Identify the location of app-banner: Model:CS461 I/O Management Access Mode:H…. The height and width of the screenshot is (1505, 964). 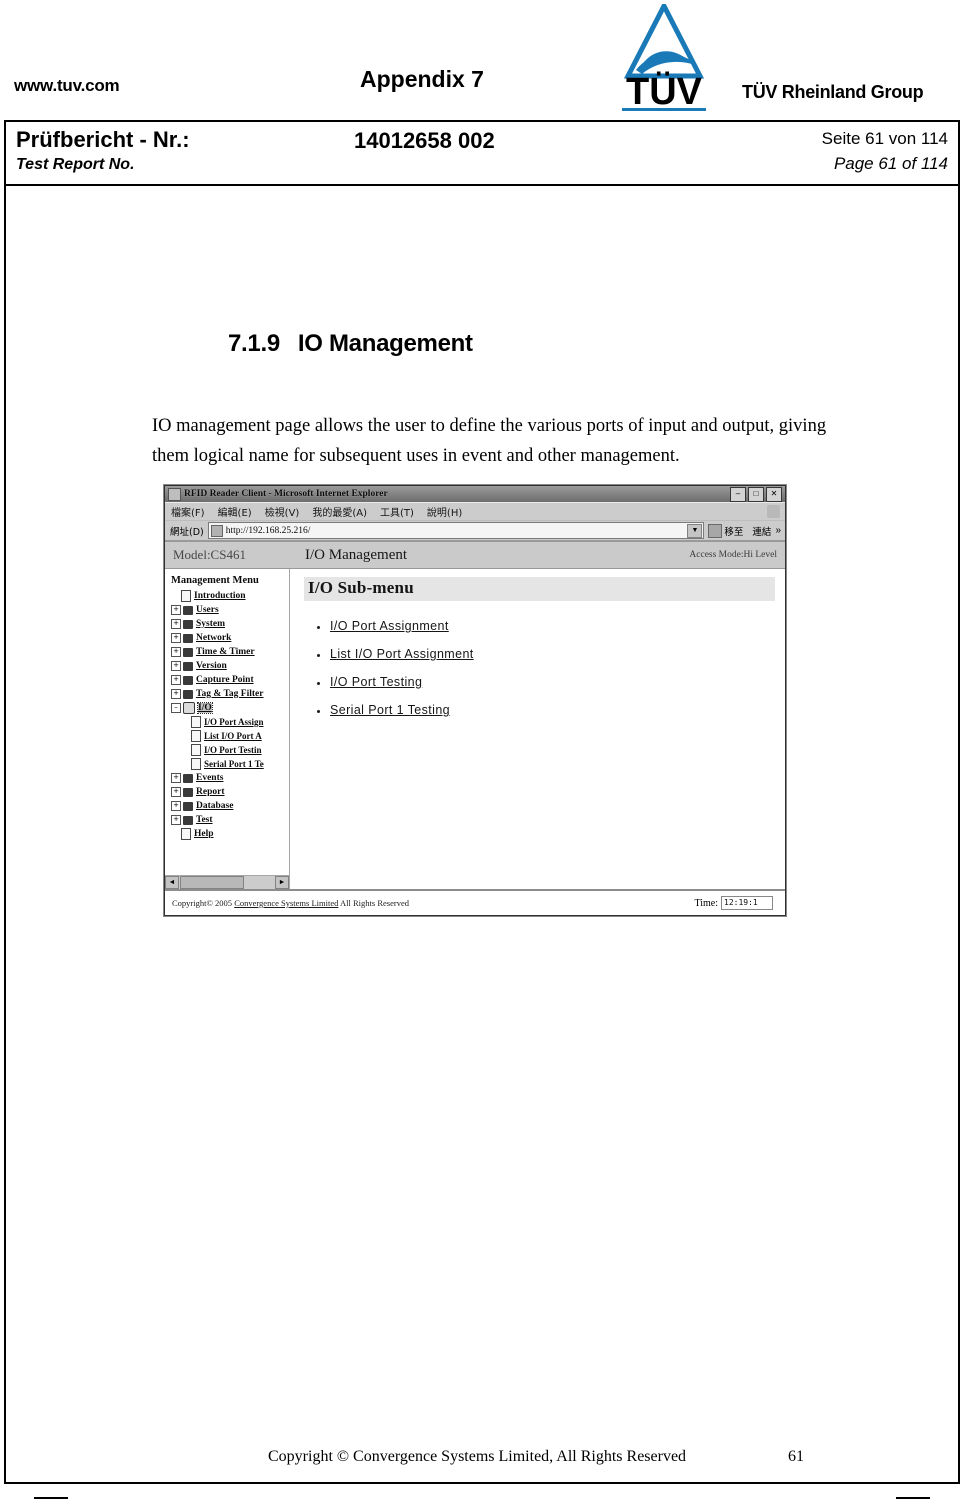
(475, 554).